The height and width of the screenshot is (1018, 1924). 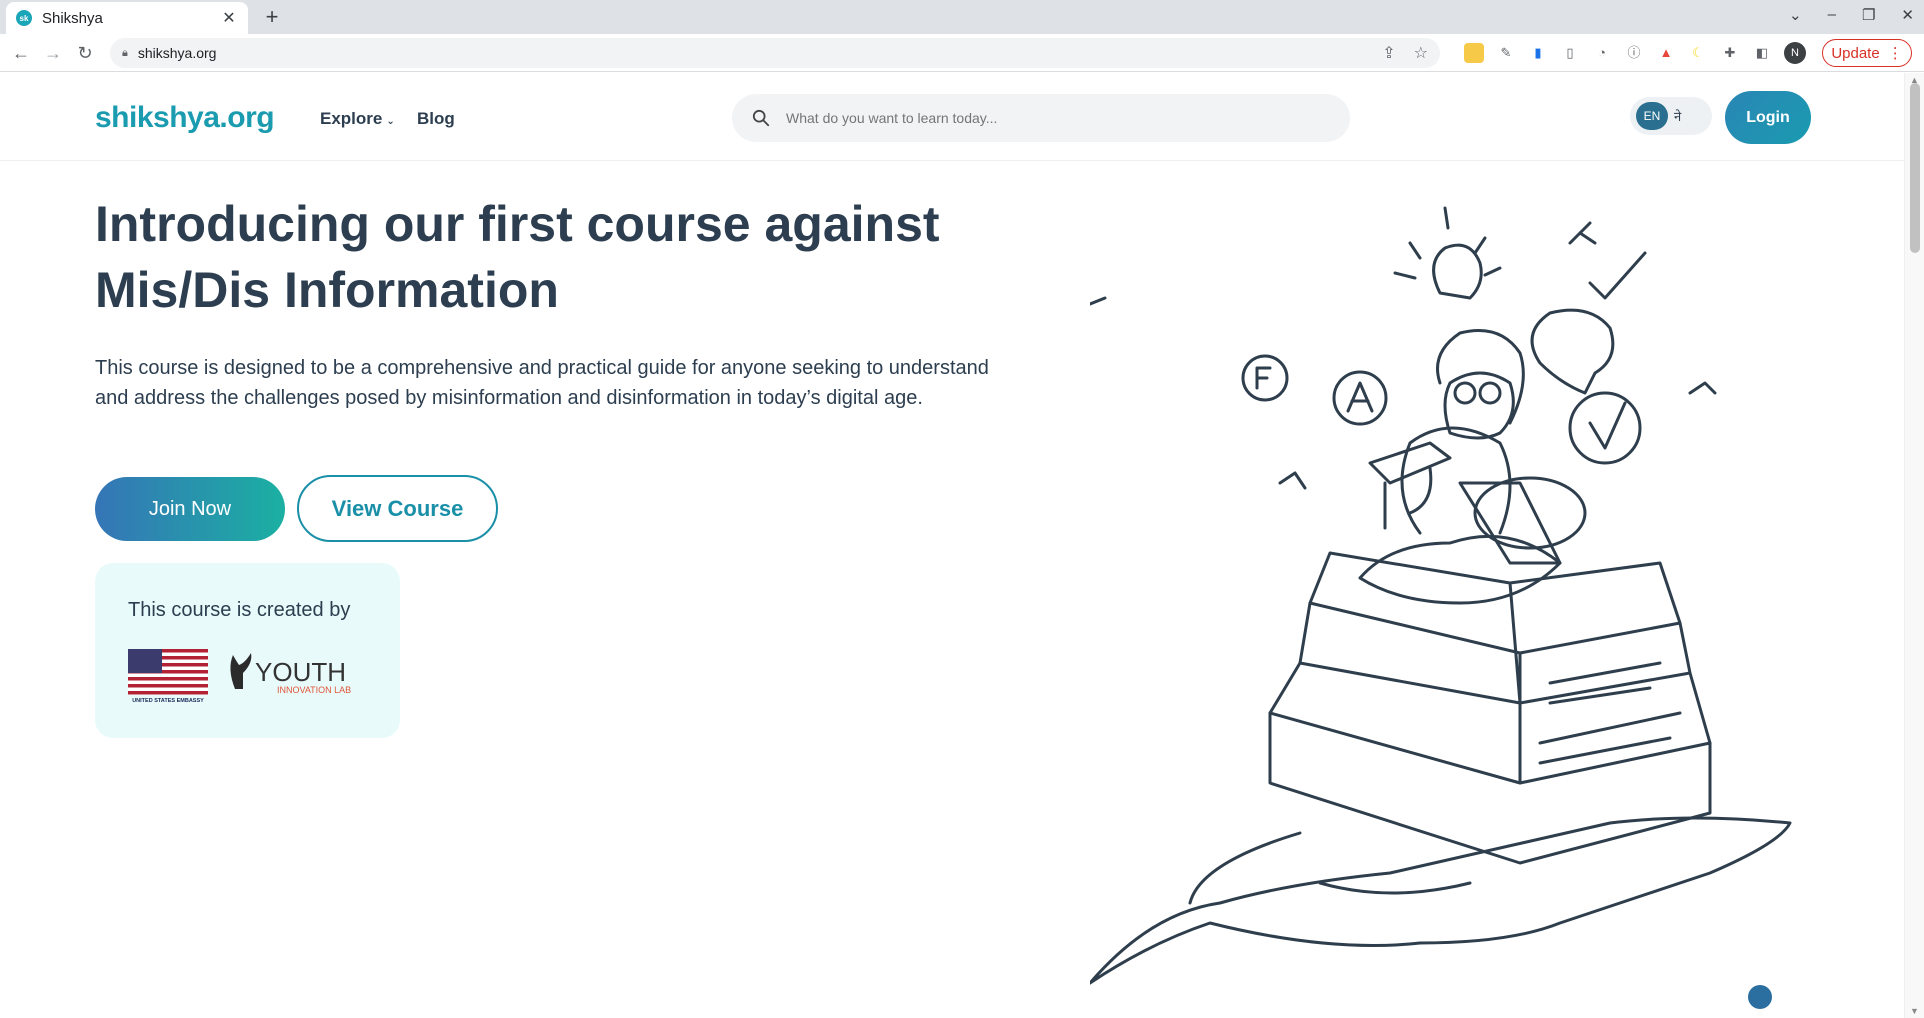 What do you see at coordinates (1506, 53) in the screenshot?
I see `eyedropper-icon: ✎` at bounding box center [1506, 53].